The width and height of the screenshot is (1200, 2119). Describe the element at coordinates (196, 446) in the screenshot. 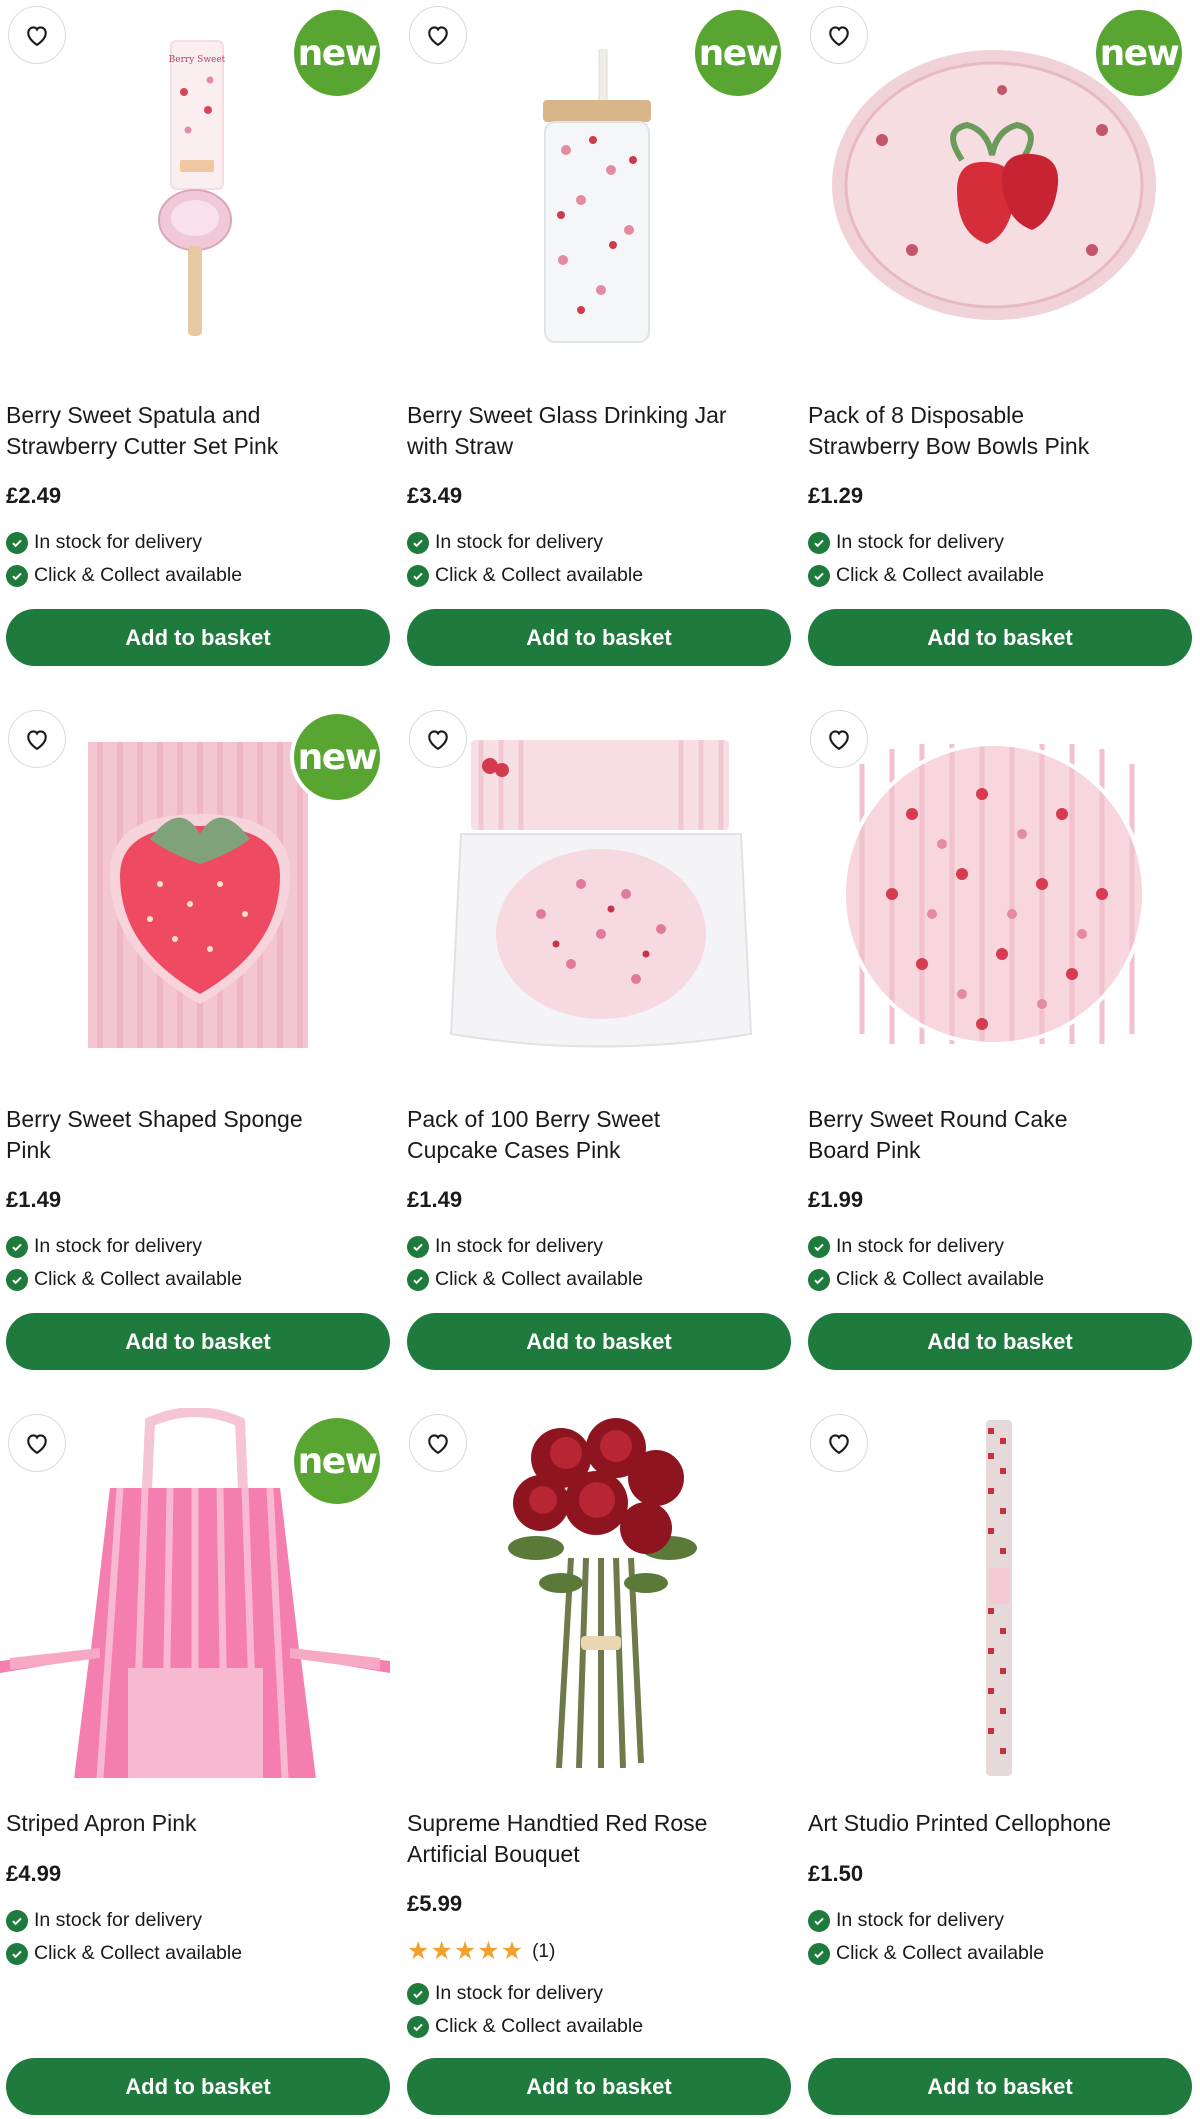

I see `product-title-line: Strawberry Cutter Set Pink` at that location.